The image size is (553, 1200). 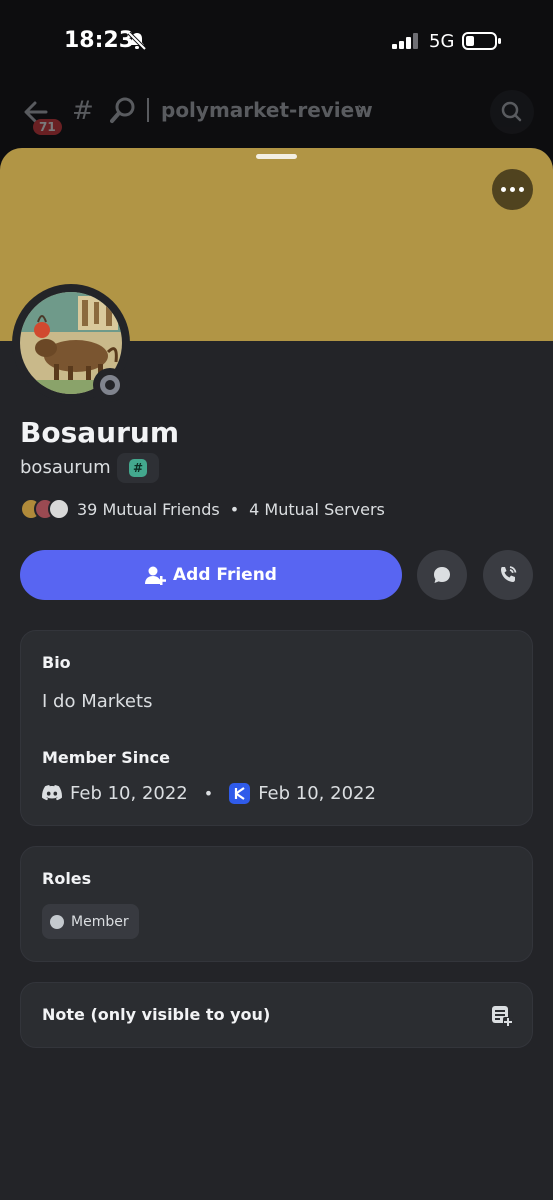 What do you see at coordinates (57, 921) in the screenshot?
I see `role-color-dot` at bounding box center [57, 921].